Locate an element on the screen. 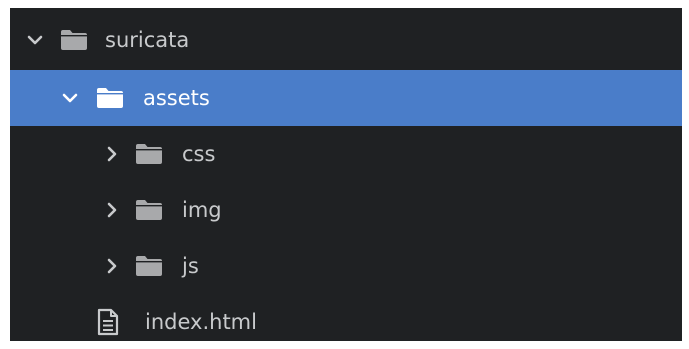 The height and width of the screenshot is (349, 689). tree-item-label: index.html is located at coordinates (201, 322).